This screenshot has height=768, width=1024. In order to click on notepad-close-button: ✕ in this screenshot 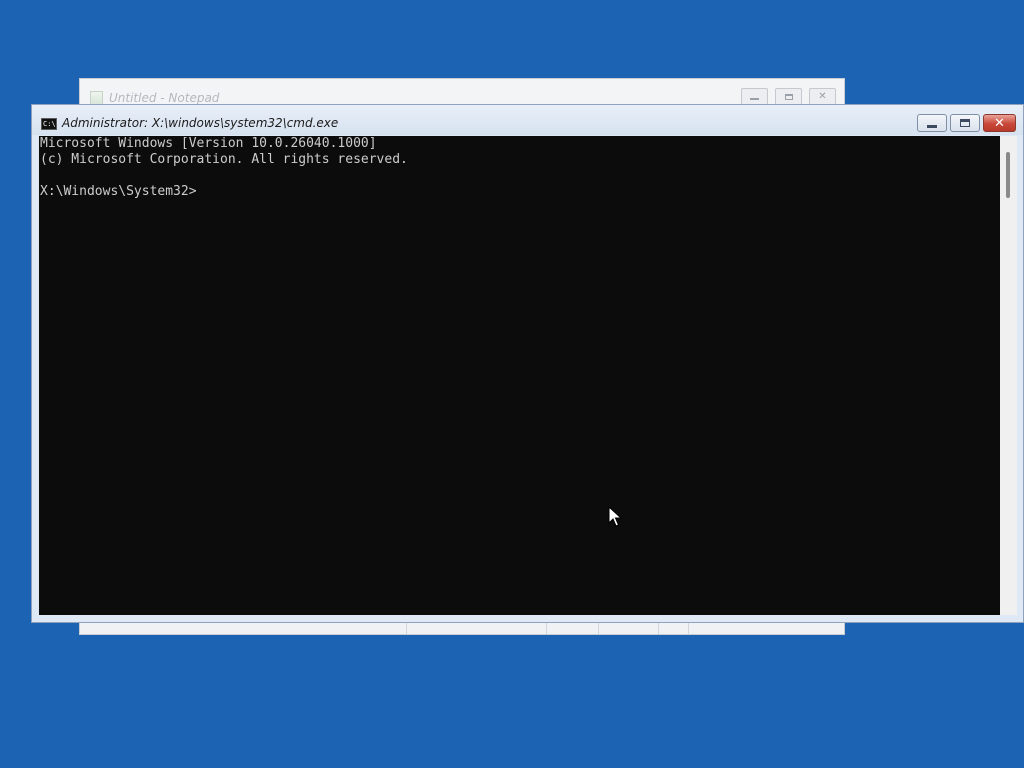, I will do `click(822, 96)`.